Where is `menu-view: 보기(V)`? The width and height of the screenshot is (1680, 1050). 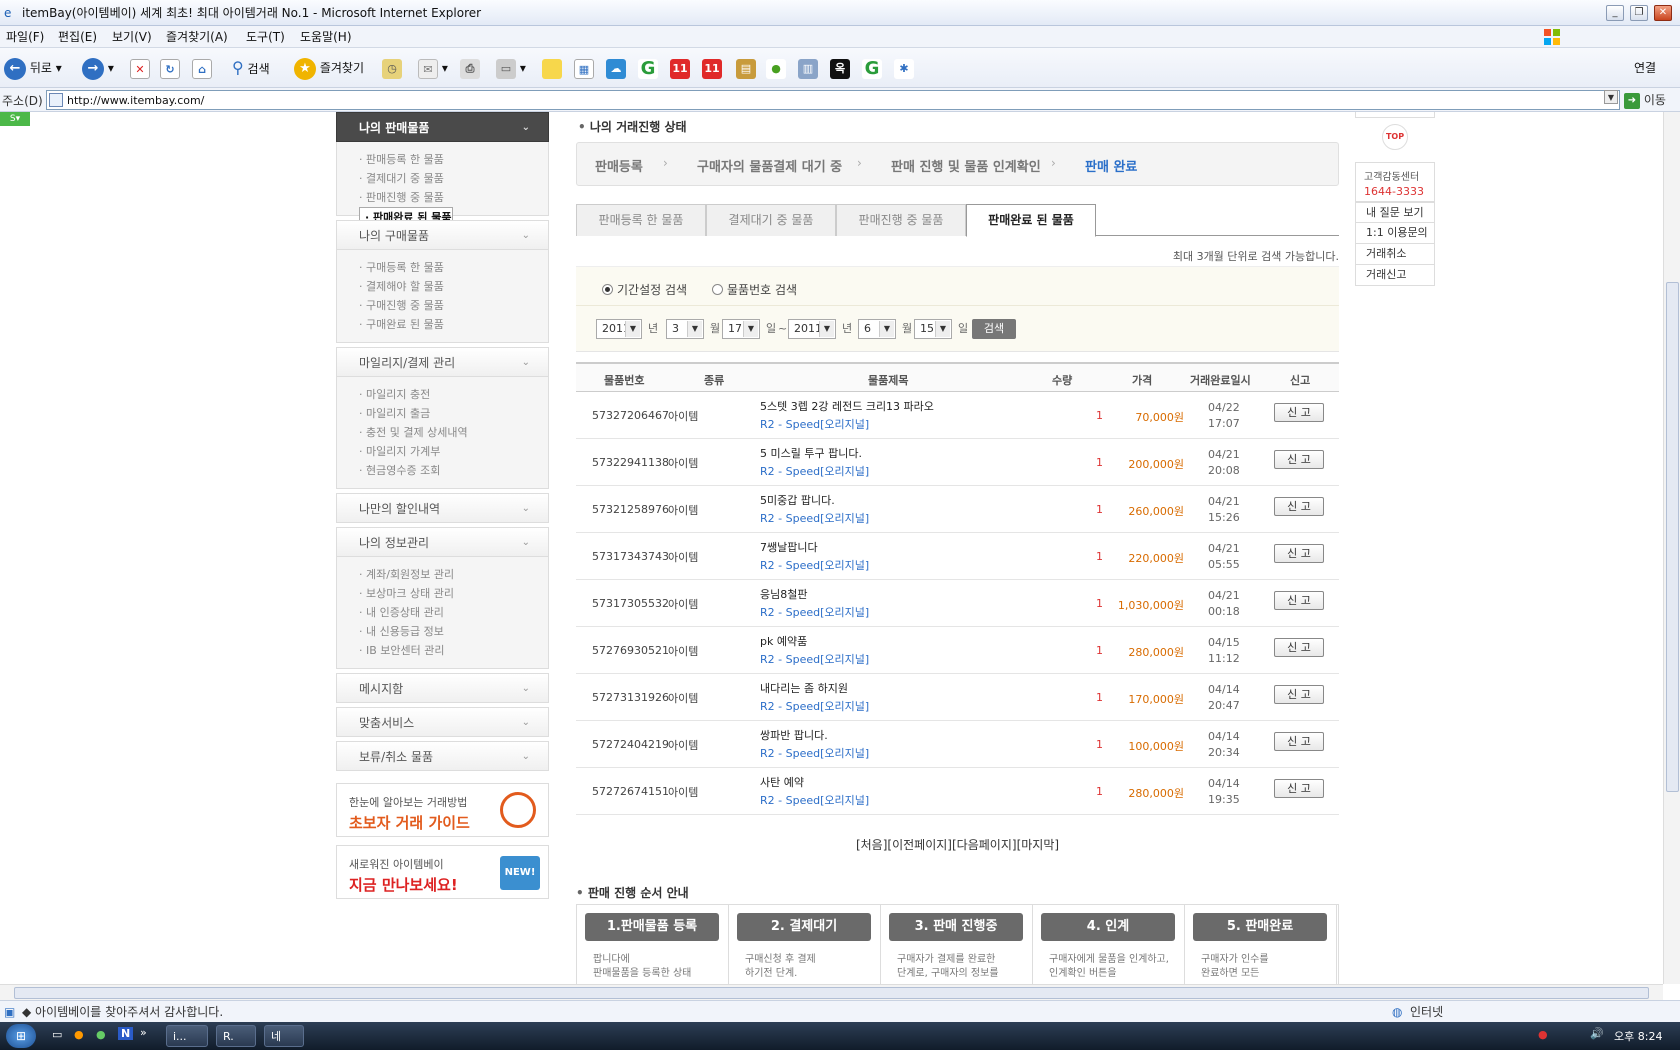 menu-view: 보기(V) is located at coordinates (132, 37).